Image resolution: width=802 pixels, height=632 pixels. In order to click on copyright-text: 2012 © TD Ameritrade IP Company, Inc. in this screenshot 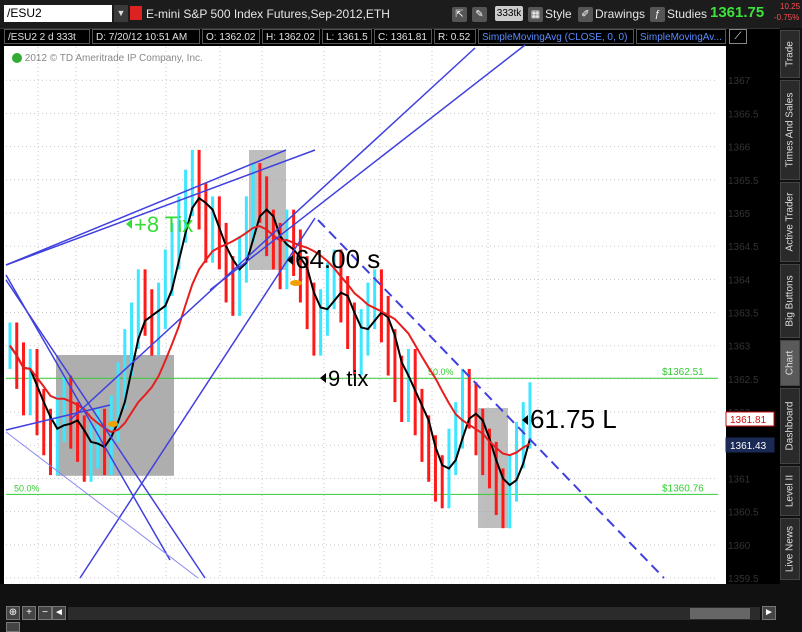, I will do `click(113, 58)`.